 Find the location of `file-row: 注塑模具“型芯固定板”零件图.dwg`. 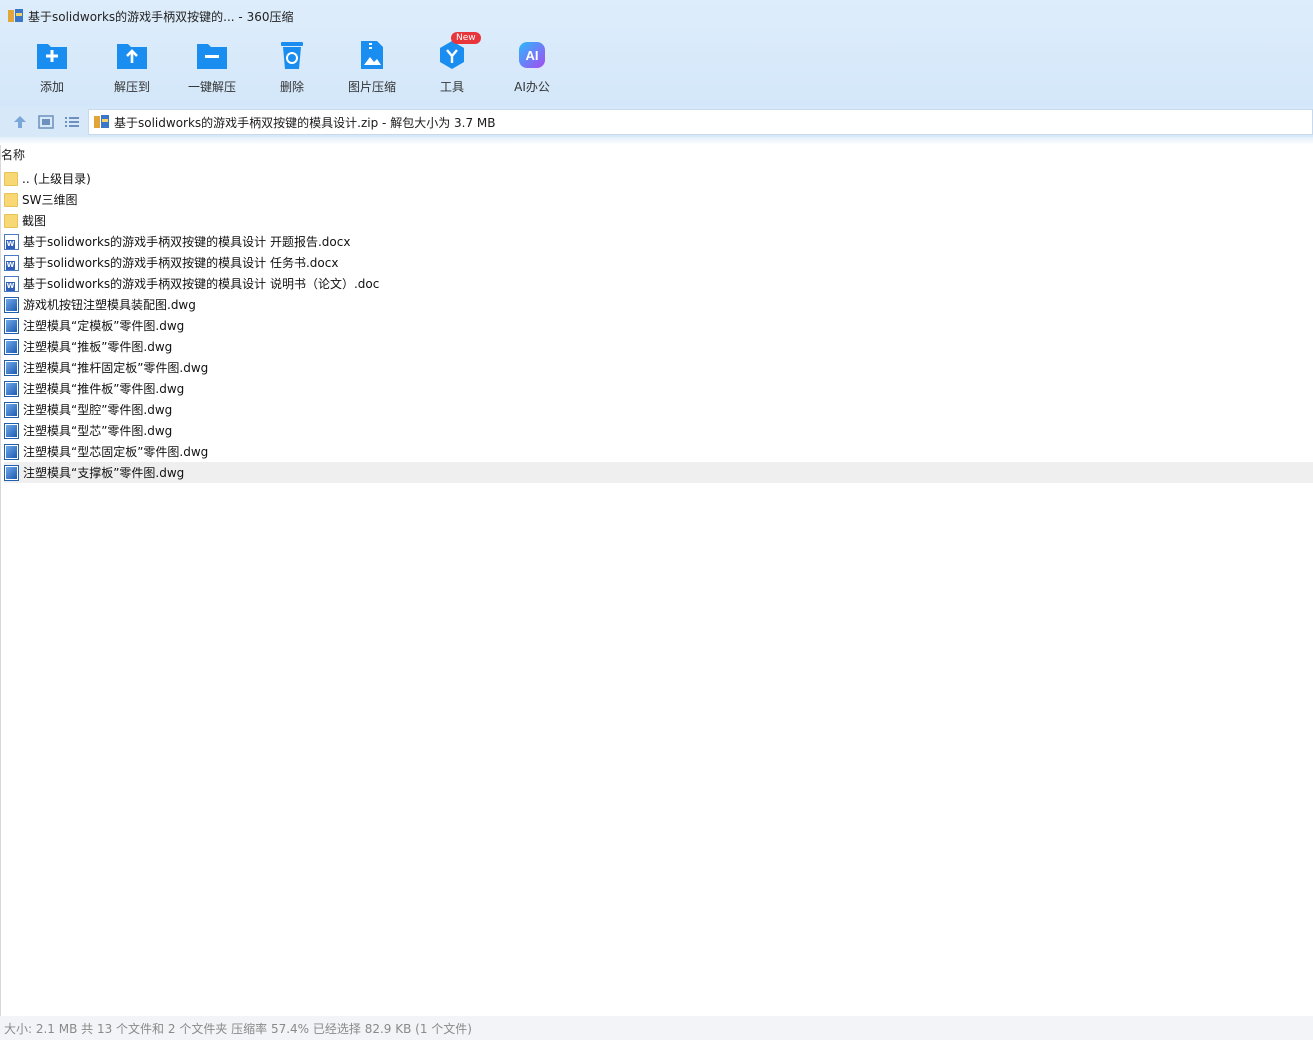

file-row: 注塑模具“型芯固定板”零件图.dwg is located at coordinates (658, 451).